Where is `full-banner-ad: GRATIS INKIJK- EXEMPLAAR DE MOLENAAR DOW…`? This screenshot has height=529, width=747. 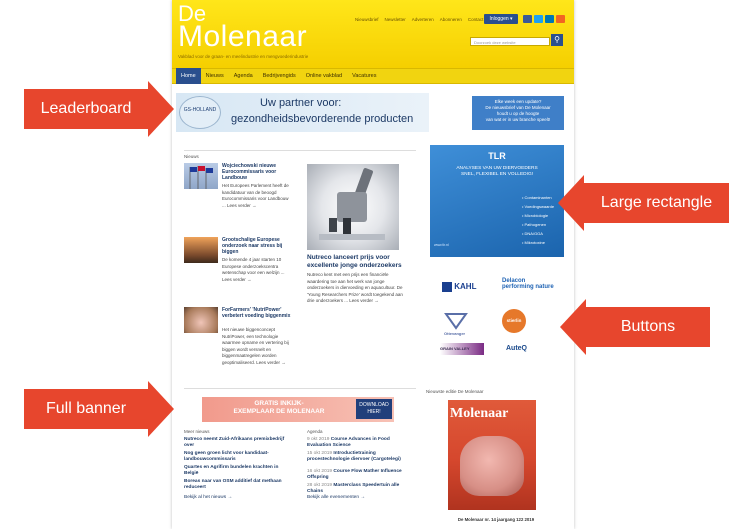 full-banner-ad: GRATIS INKIJK- EXEMPLAAR DE MOLENAAR DOW… is located at coordinates (298, 409).